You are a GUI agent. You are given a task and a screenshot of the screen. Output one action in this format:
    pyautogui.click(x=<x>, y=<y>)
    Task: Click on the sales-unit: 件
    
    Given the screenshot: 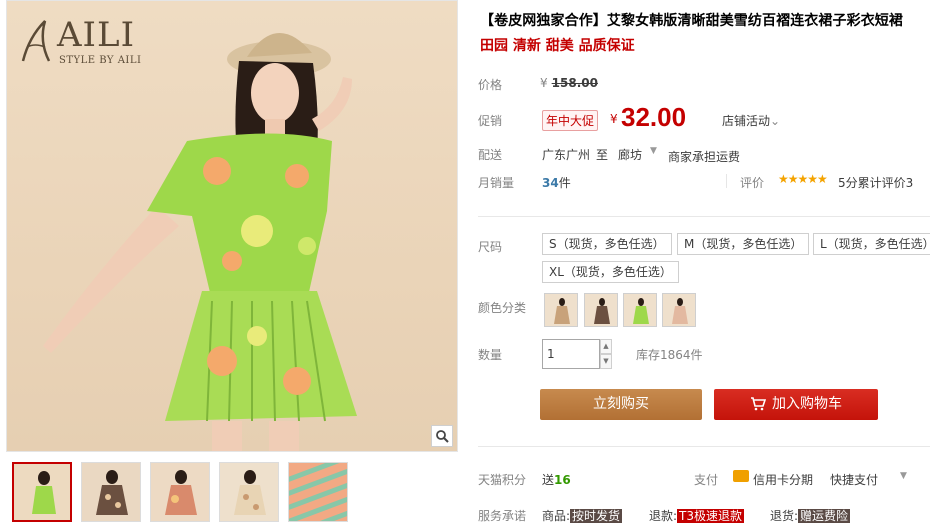 What is the action you would take?
    pyautogui.click(x=564, y=183)
    